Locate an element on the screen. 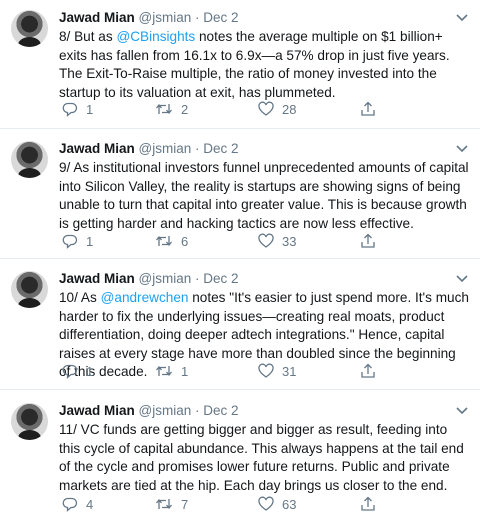 This screenshot has height=526, width=480. retweet-count: 6 is located at coordinates (185, 241).